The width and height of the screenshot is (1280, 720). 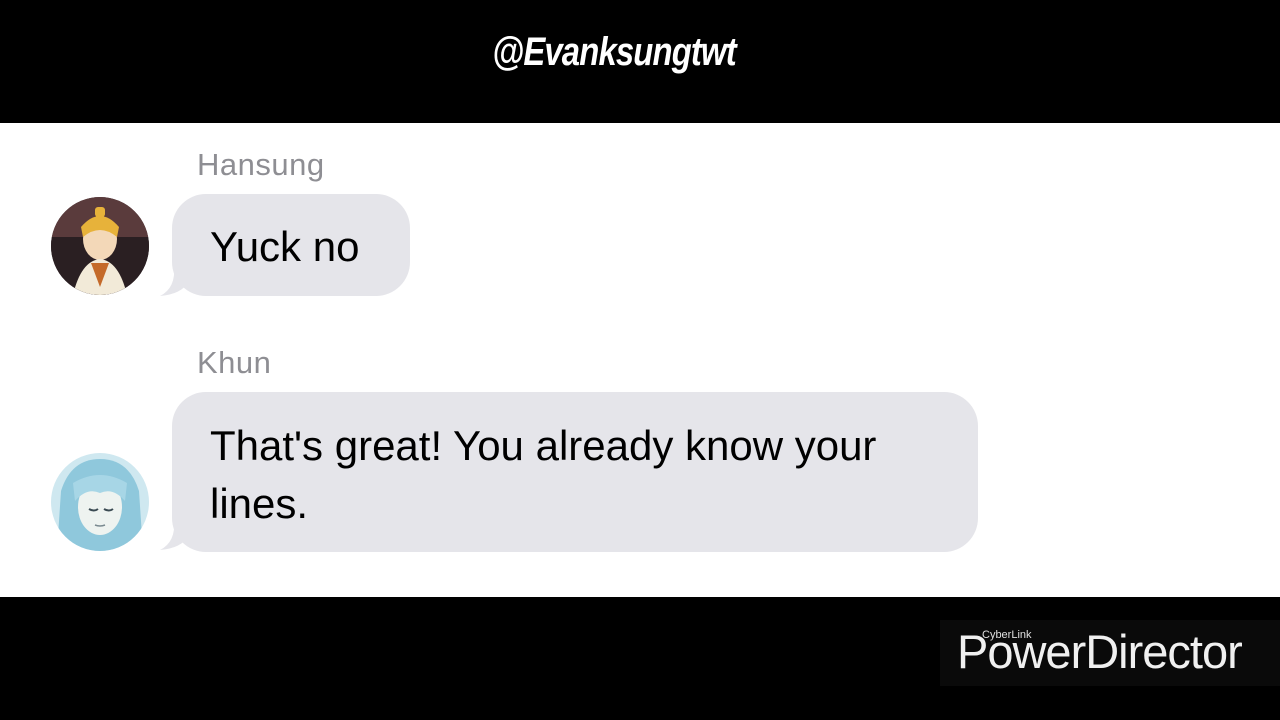 I want to click on channel-handle: @Evanksungtwt, so click(x=614, y=52).